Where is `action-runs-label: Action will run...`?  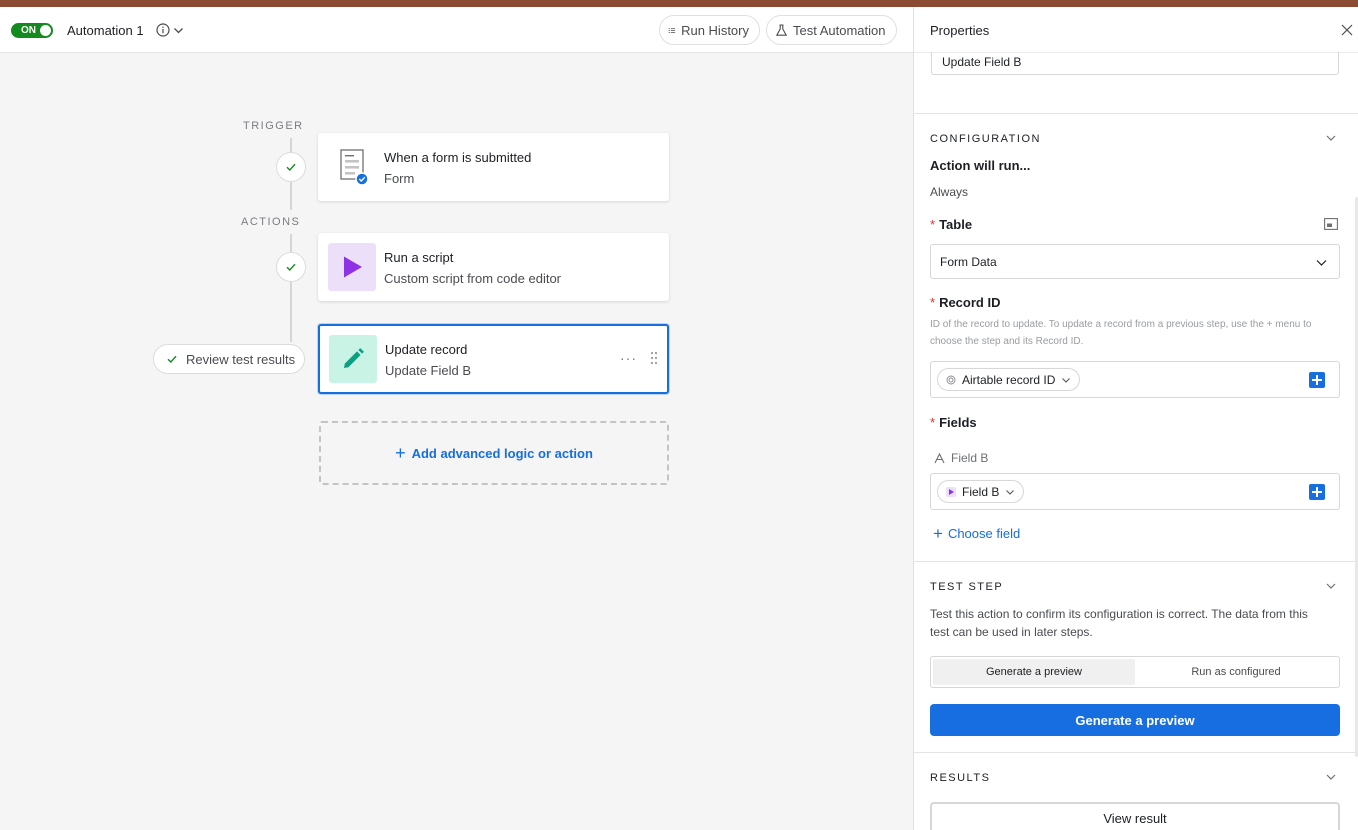
action-runs-label: Action will run... is located at coordinates (980, 165).